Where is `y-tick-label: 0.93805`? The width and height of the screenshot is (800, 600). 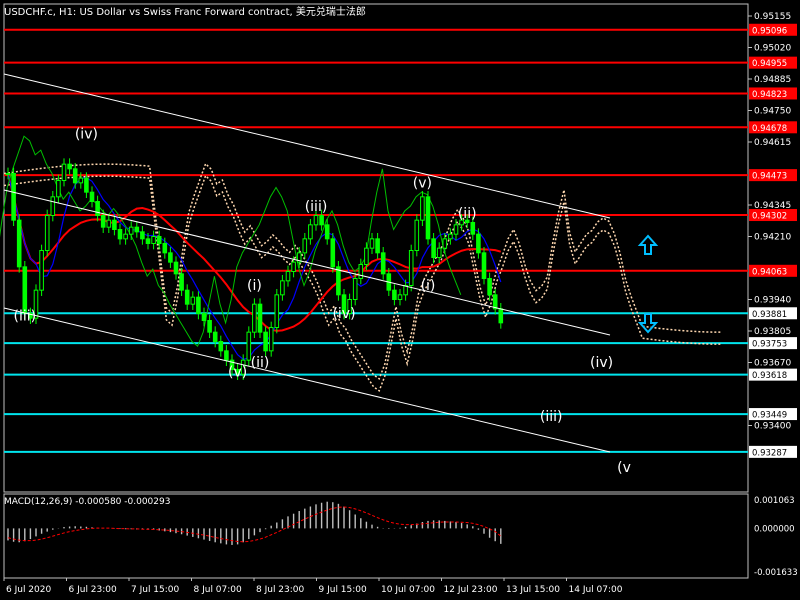 y-tick-label: 0.93805 is located at coordinates (772, 332).